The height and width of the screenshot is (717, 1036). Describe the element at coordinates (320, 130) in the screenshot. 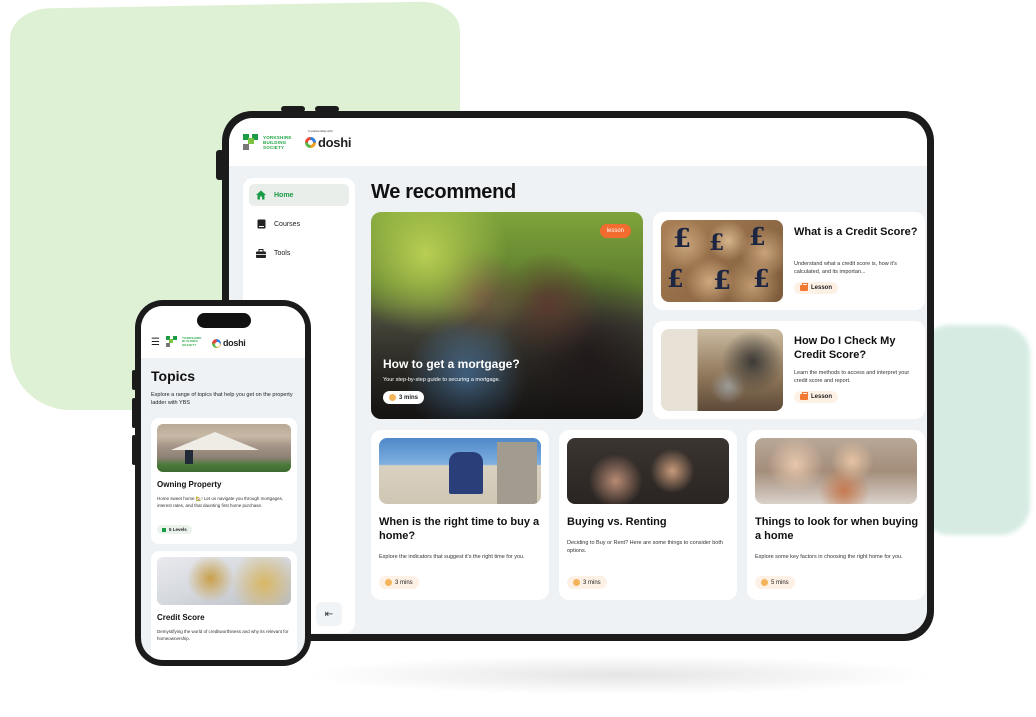

I see `doshi-partner-text: In partnership with` at that location.